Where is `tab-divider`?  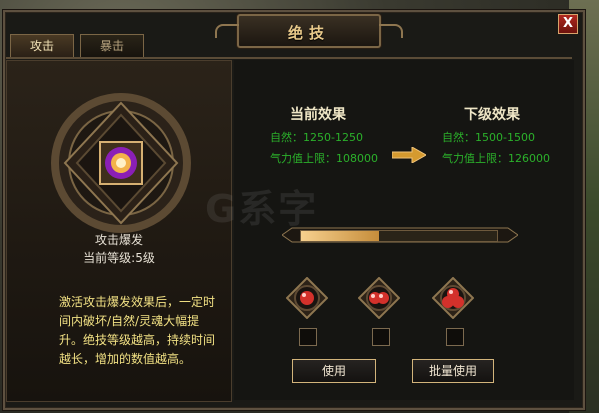 tab-divider is located at coordinates (289, 58).